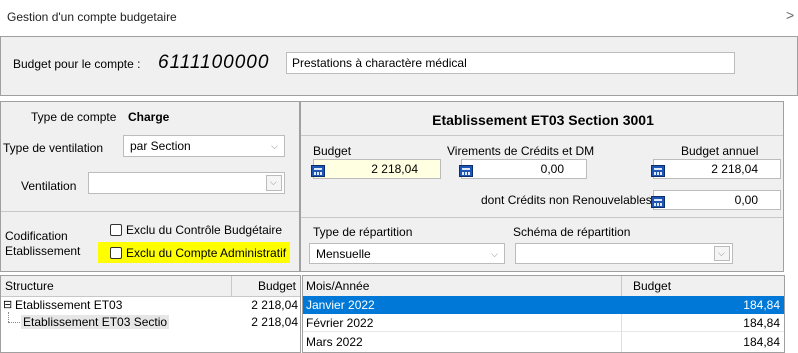 The width and height of the screenshot is (798, 353). I want to click on type-repartition-value: Mensuelle, so click(343, 254).